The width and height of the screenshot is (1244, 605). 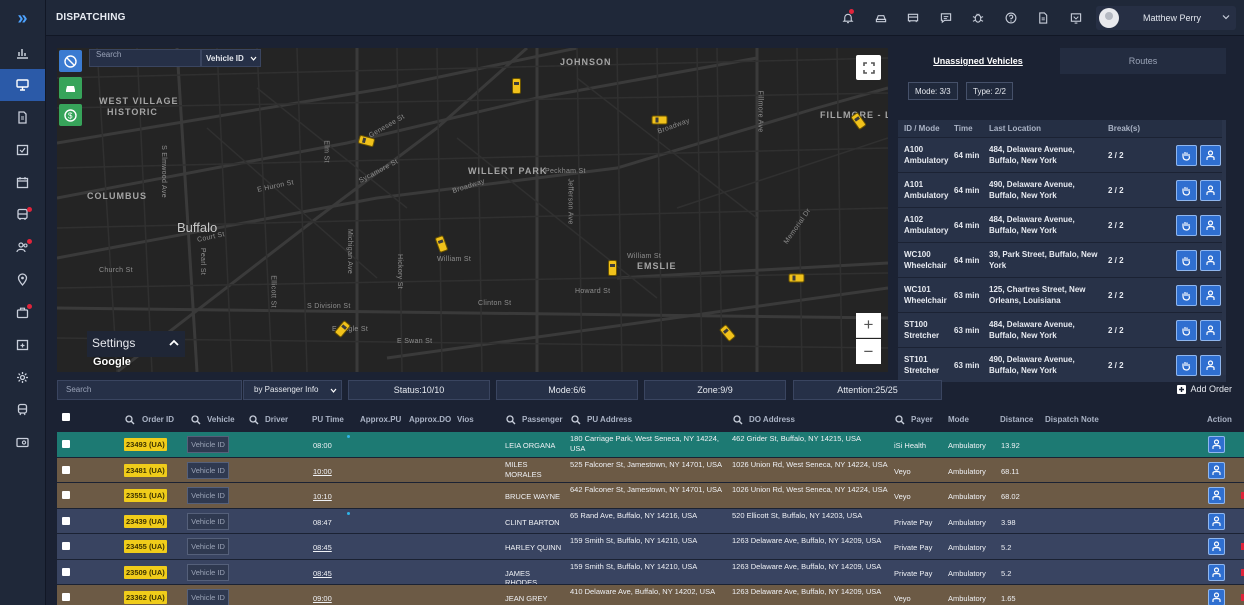 I want to click on pu-time: 10:10, so click(x=322, y=496).